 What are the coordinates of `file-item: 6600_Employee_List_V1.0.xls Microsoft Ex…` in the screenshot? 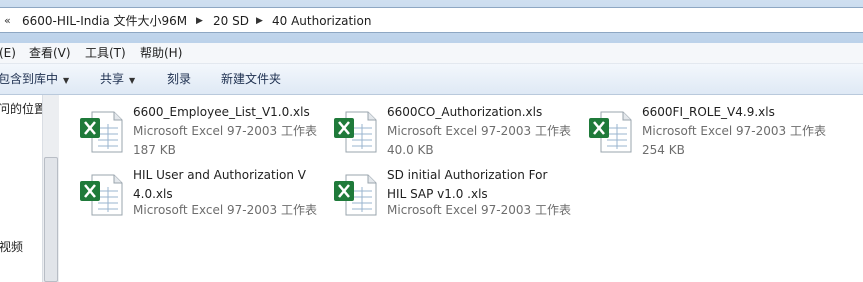 It's located at (203, 133).